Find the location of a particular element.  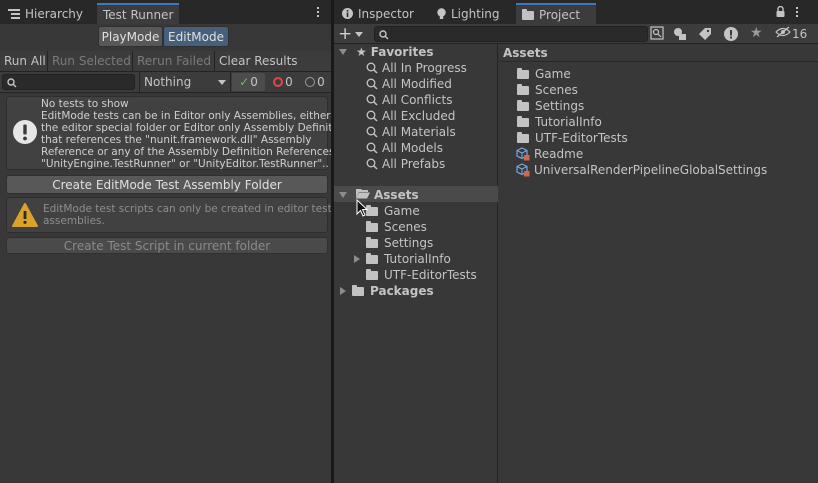

category-dropdown-value: Nothing is located at coordinates (168, 82).